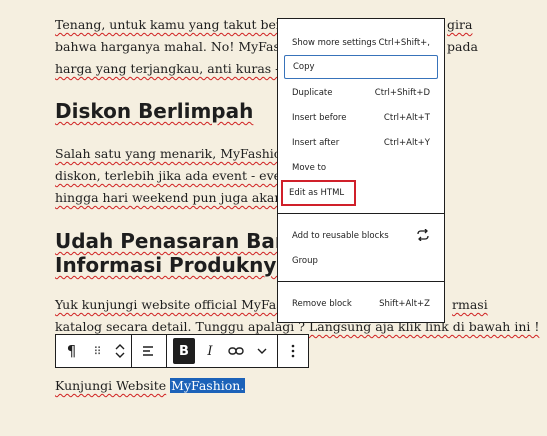 Image resolution: width=547 pixels, height=436 pixels. What do you see at coordinates (149, 351) in the screenshot?
I see `align-left-icon` at bounding box center [149, 351].